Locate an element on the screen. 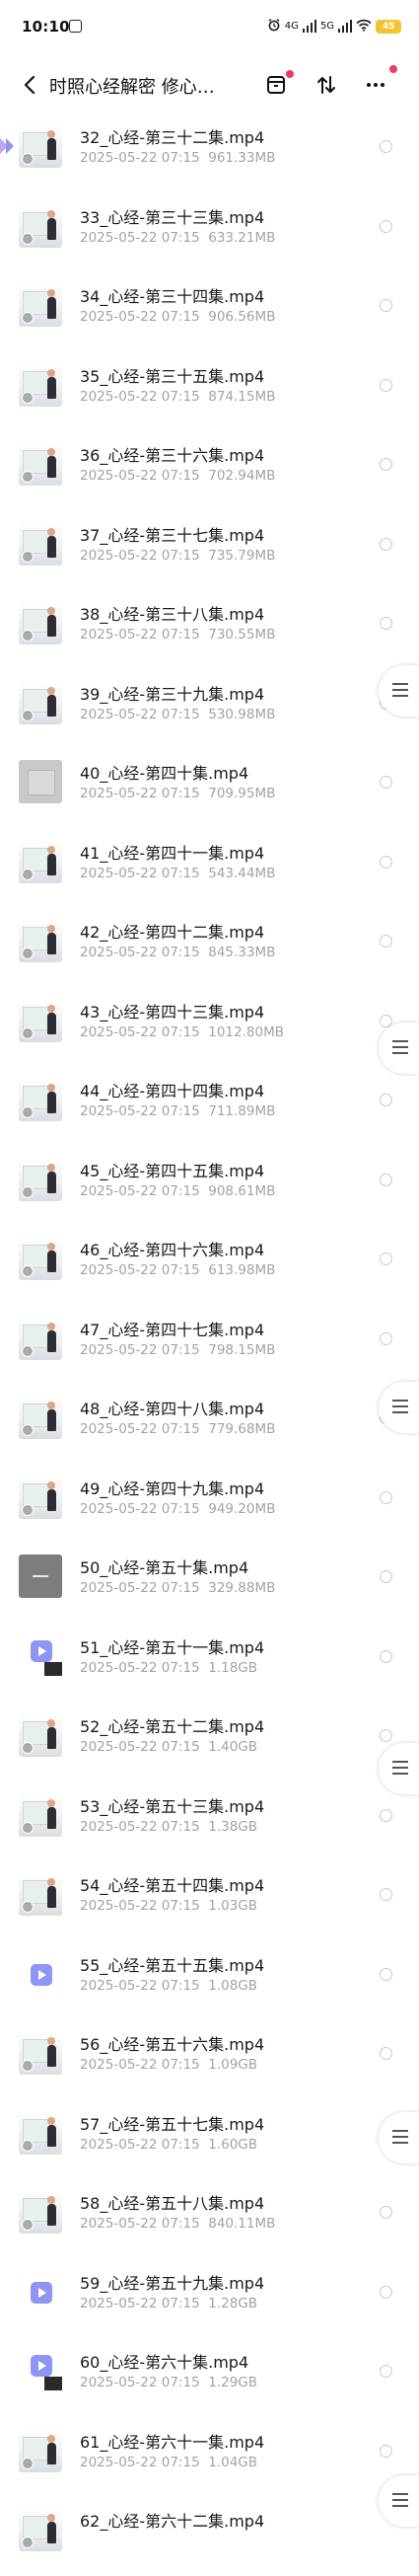 The width and height of the screenshot is (419, 2576). file-row: 44_心经-第四十四集.mp4 2025-05-22 07:15 711.89MB is located at coordinates (210, 1106).